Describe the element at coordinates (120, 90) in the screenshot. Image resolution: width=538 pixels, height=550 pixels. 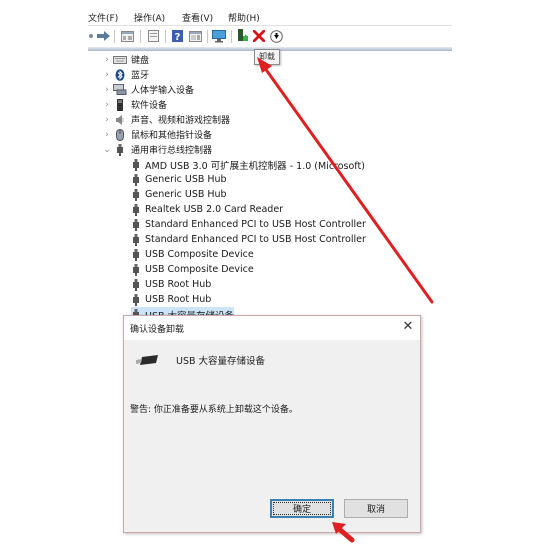
I see `hid-icon` at that location.